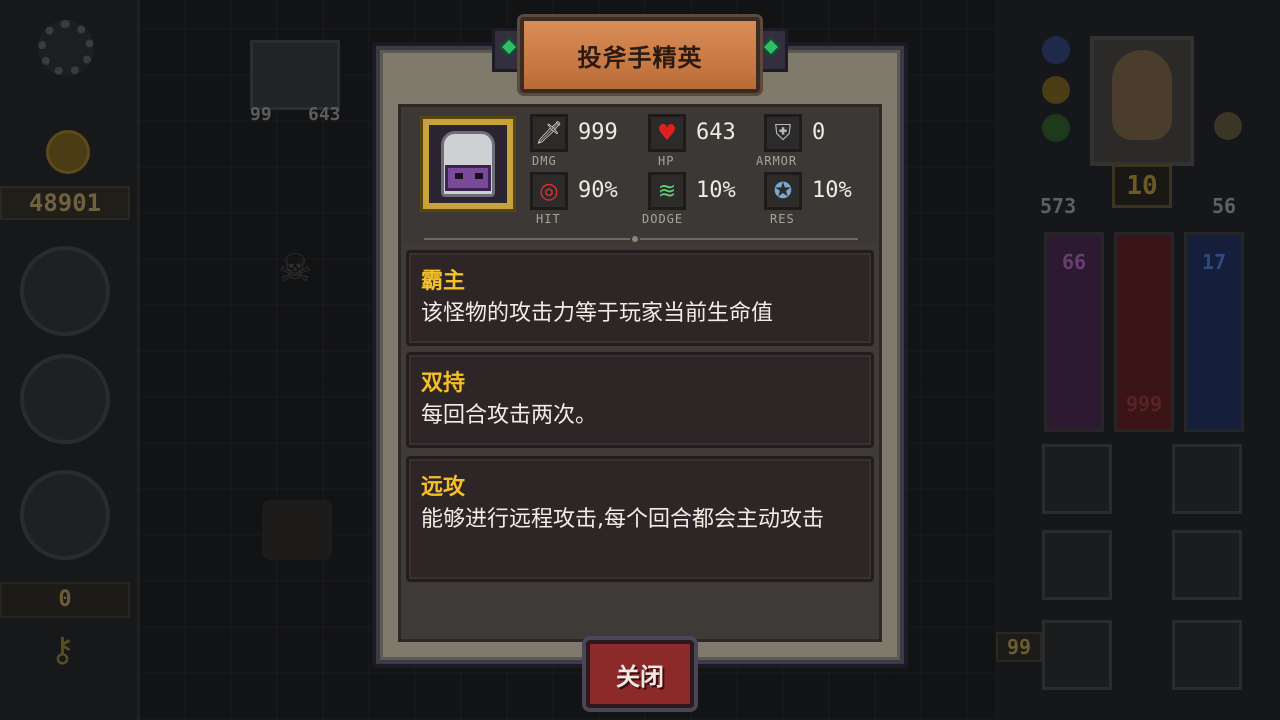  I want to click on resist-icon: ✪, so click(783, 191).